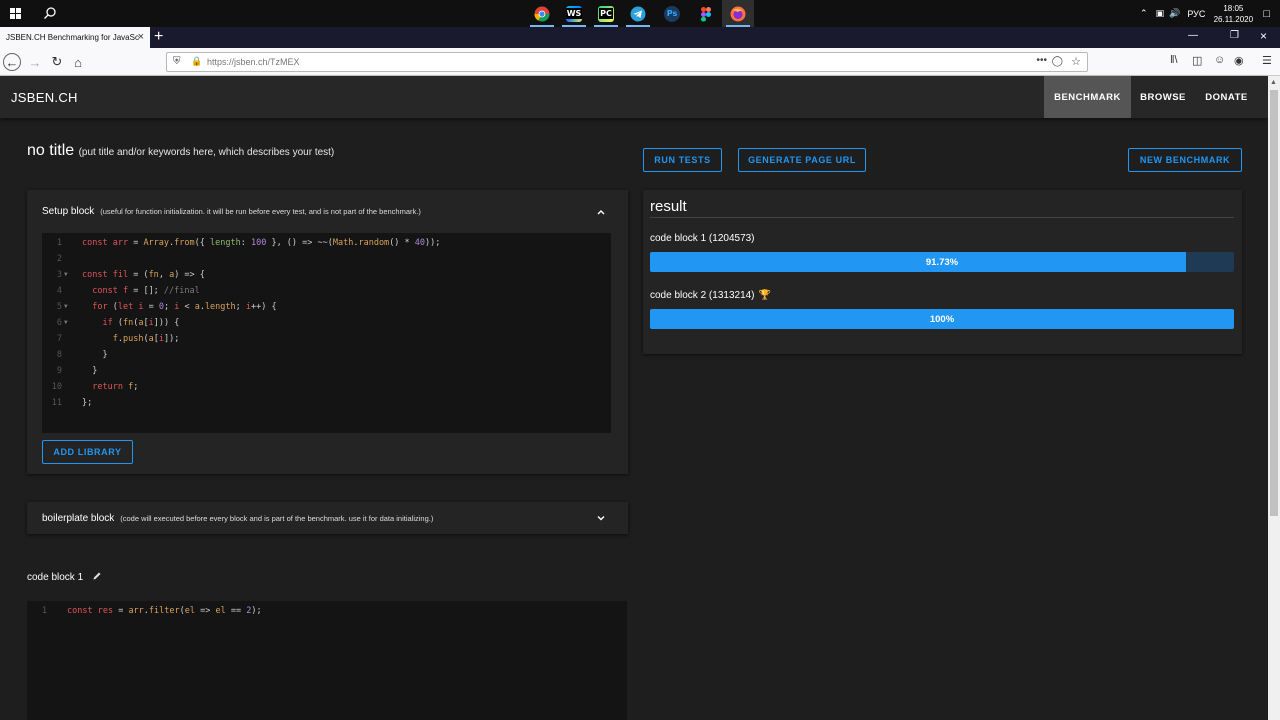  What do you see at coordinates (1144, 13) in the screenshot?
I see `chevron-up-icon: ⌃` at bounding box center [1144, 13].